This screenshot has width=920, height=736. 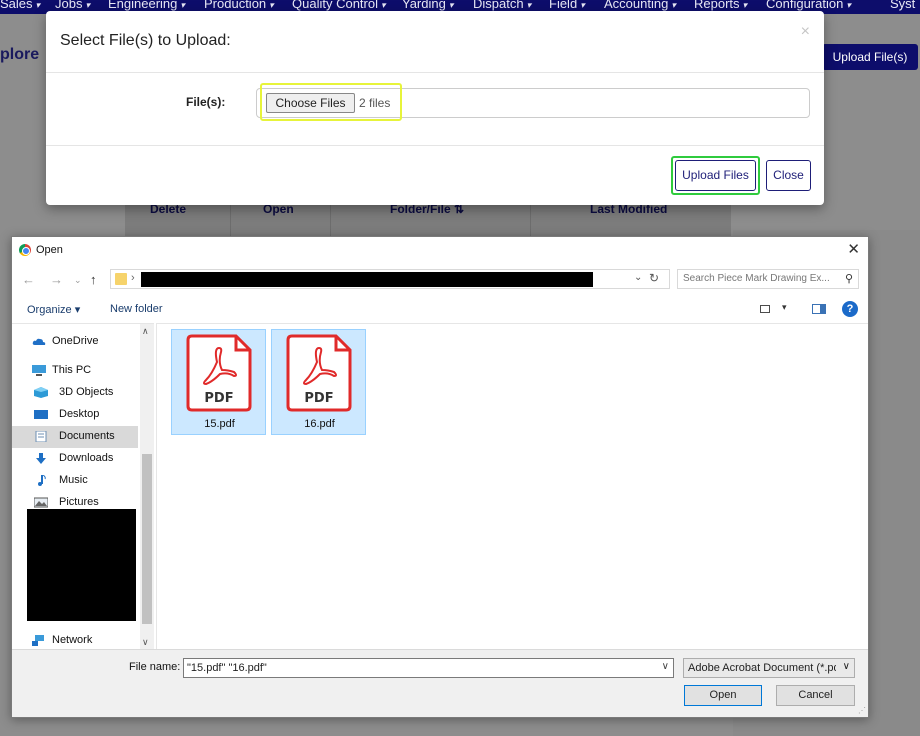 I want to click on file-name-label: File name:, so click(x=155, y=667).